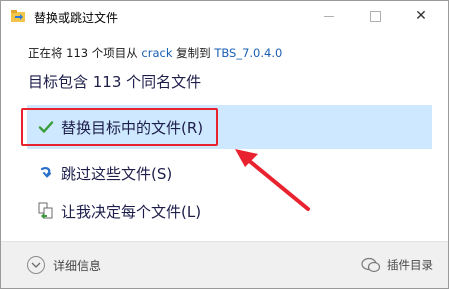 Image resolution: width=449 pixels, height=290 pixels. Describe the element at coordinates (83, 53) in the screenshot. I see `copy-status-prefix: 正在将 113 个项目从` at that location.